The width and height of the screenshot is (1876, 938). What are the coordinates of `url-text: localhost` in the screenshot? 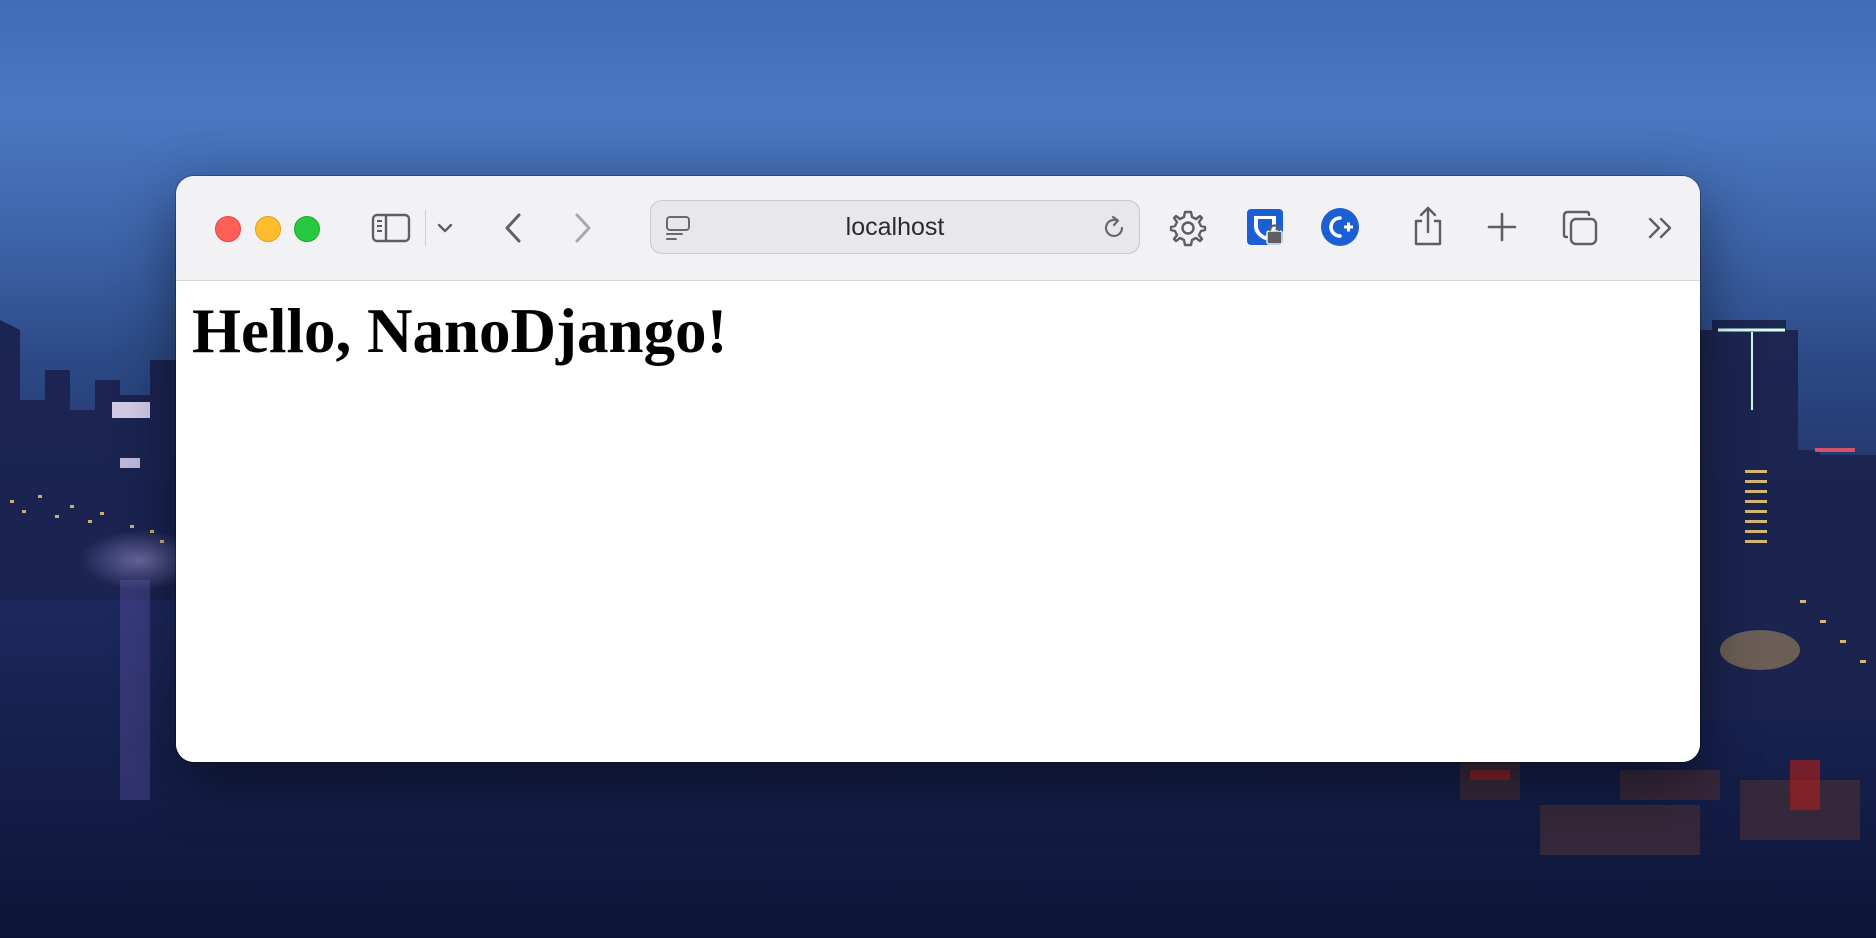 It's located at (895, 227).